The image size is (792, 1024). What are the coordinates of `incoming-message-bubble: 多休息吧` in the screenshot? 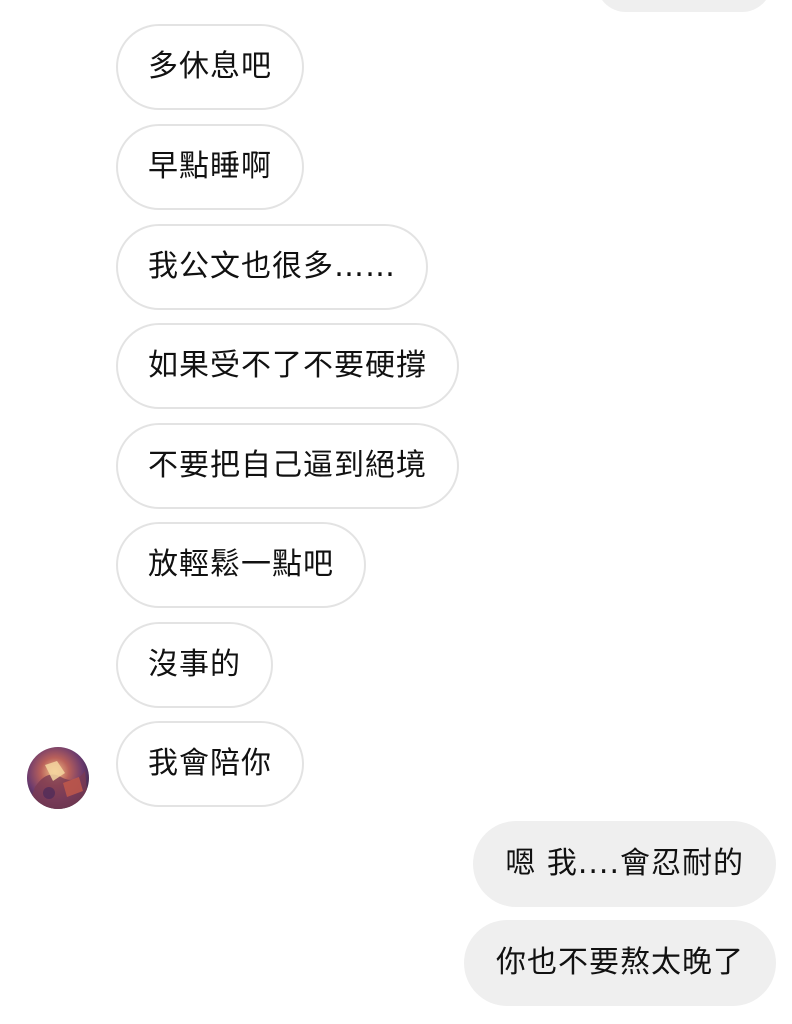 It's located at (210, 67).